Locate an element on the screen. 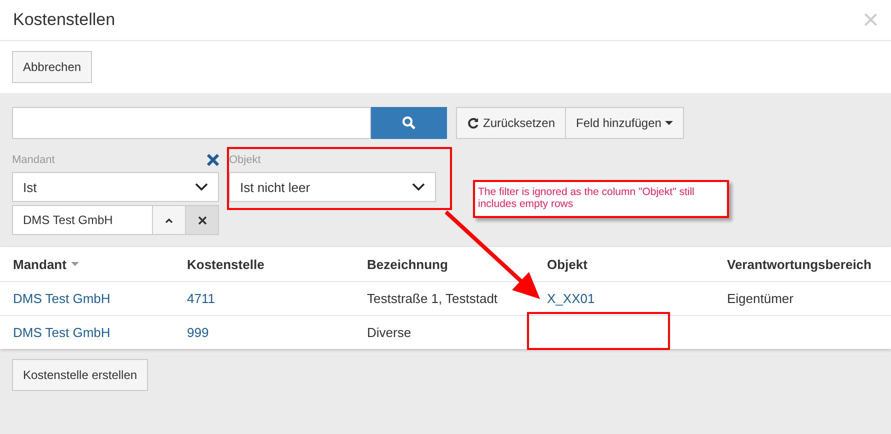 The image size is (891, 434). create-button: Kostenstelle erstellen is located at coordinates (80, 375).